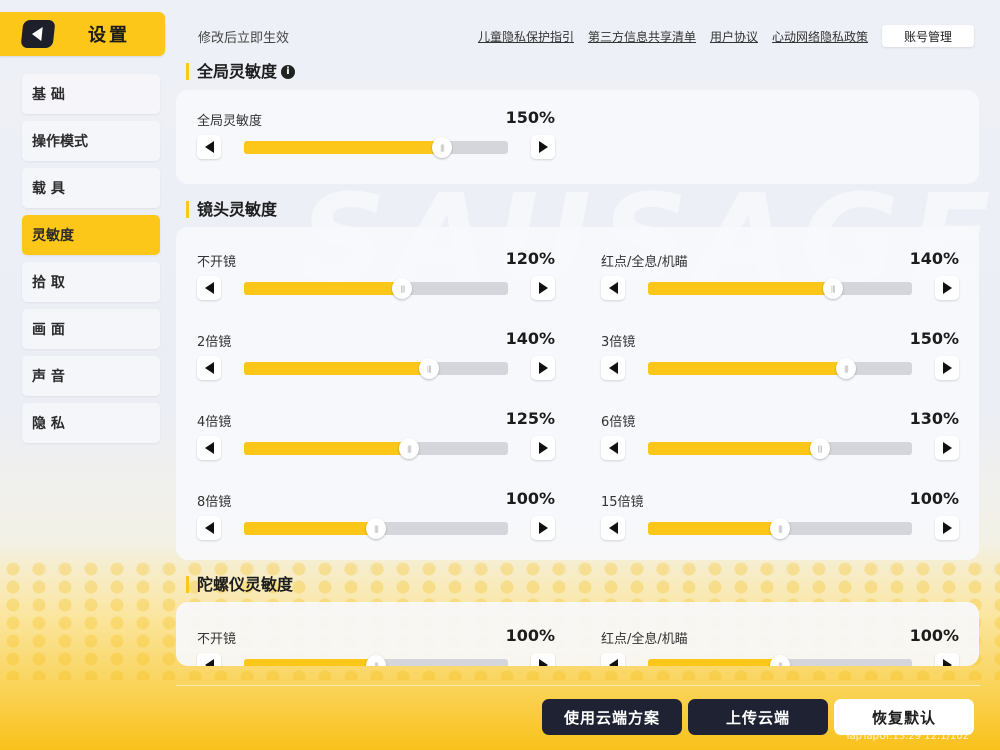 The width and height of the screenshot is (1000, 750). Describe the element at coordinates (60, 142) in the screenshot. I see `sidebar-item-label: 操作模式` at that location.